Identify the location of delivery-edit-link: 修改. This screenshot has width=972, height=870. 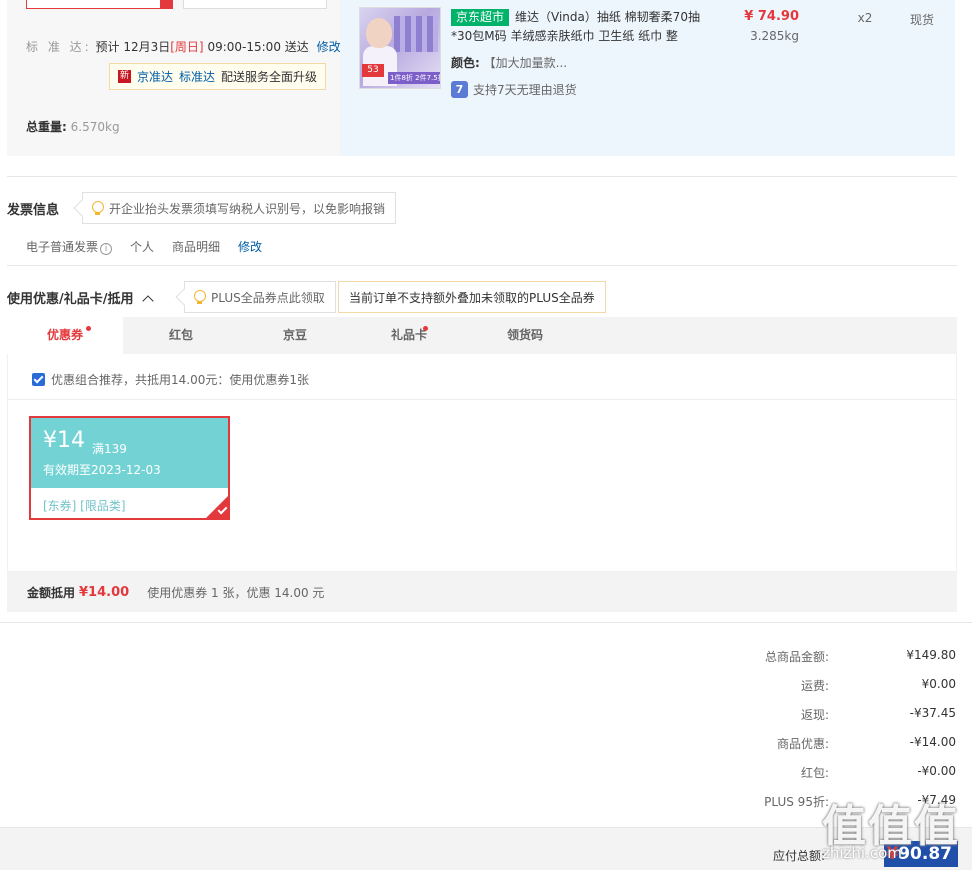
(329, 47).